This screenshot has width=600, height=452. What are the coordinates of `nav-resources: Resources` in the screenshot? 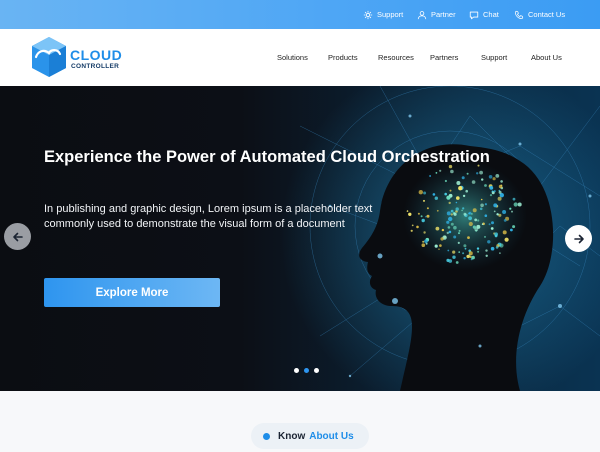 It's located at (396, 57).